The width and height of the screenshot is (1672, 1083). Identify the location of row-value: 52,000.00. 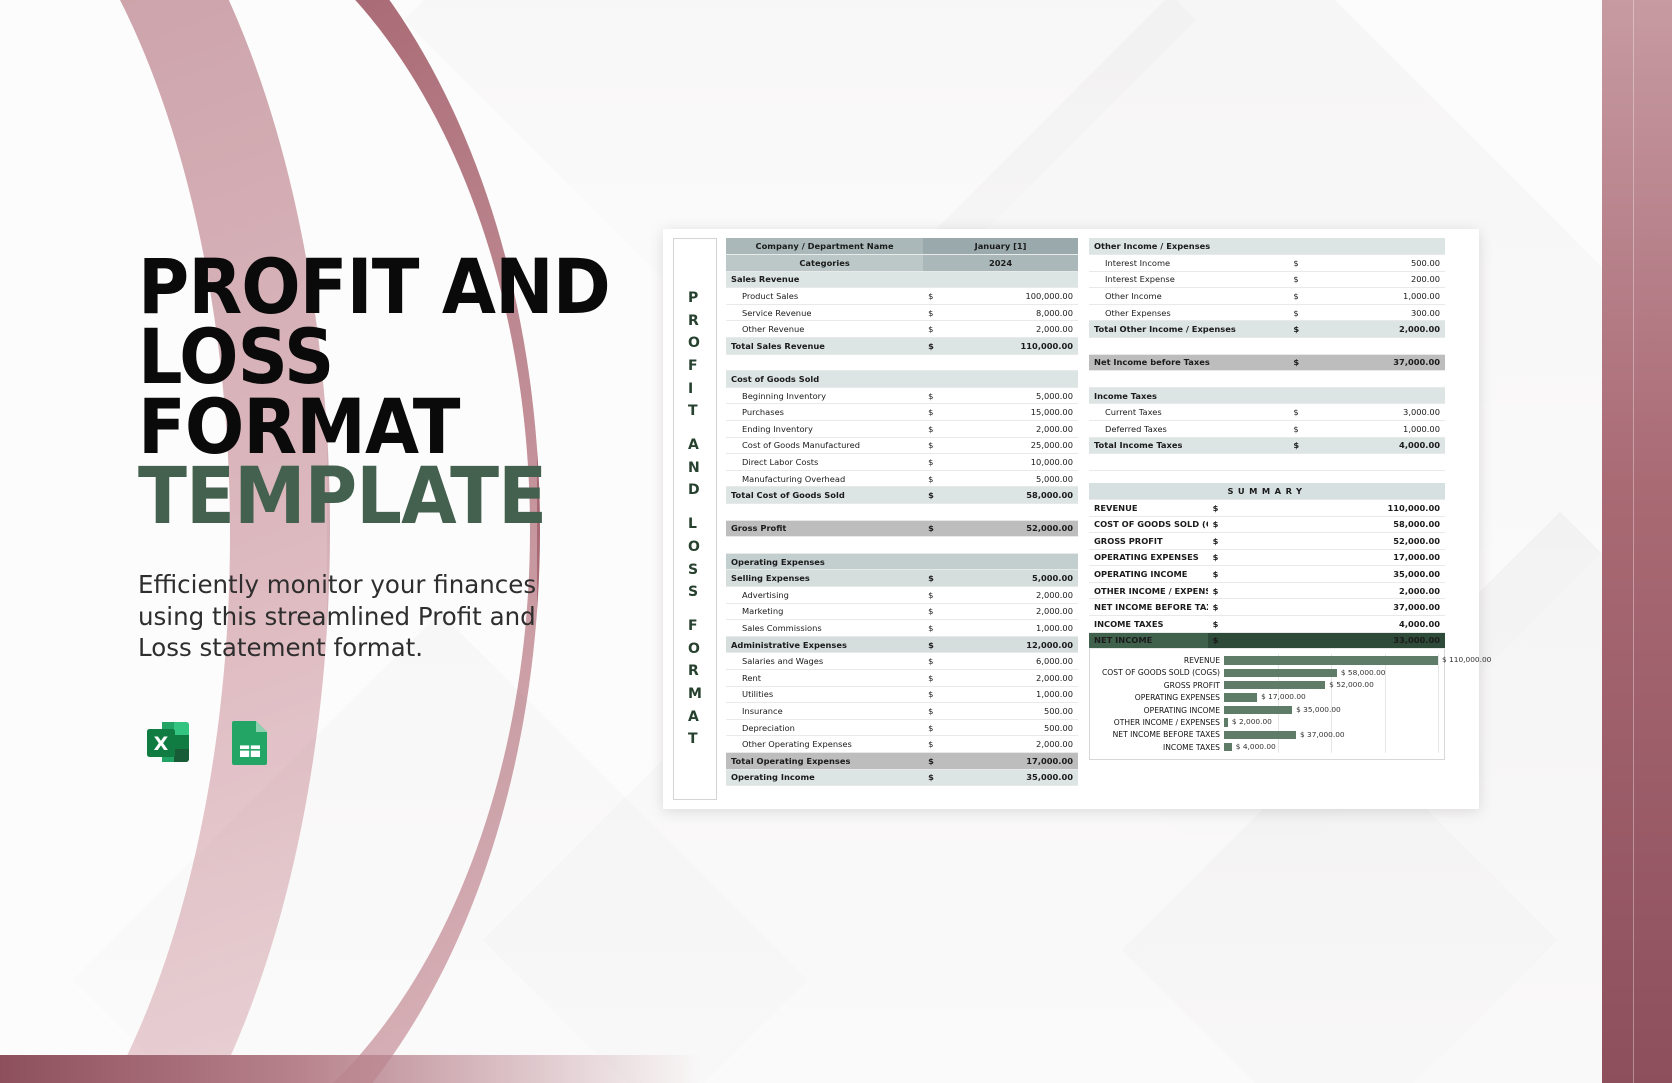
(1039, 529).